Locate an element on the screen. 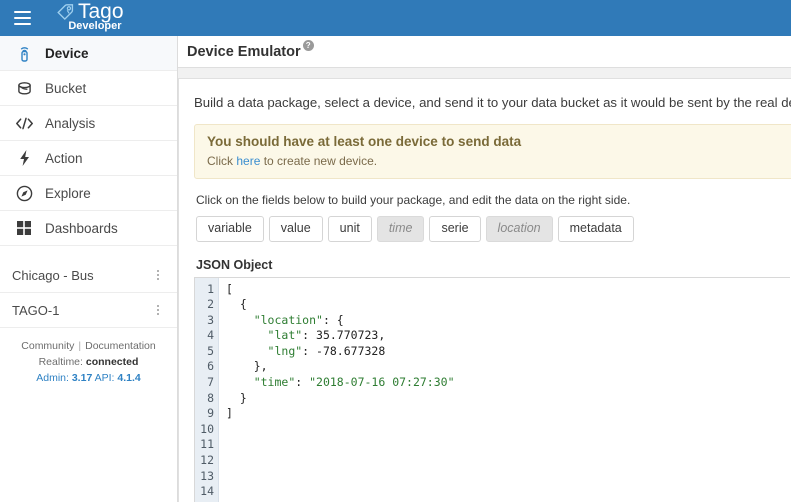 This screenshot has width=791, height=502. admin-version: 3.17 is located at coordinates (82, 378).